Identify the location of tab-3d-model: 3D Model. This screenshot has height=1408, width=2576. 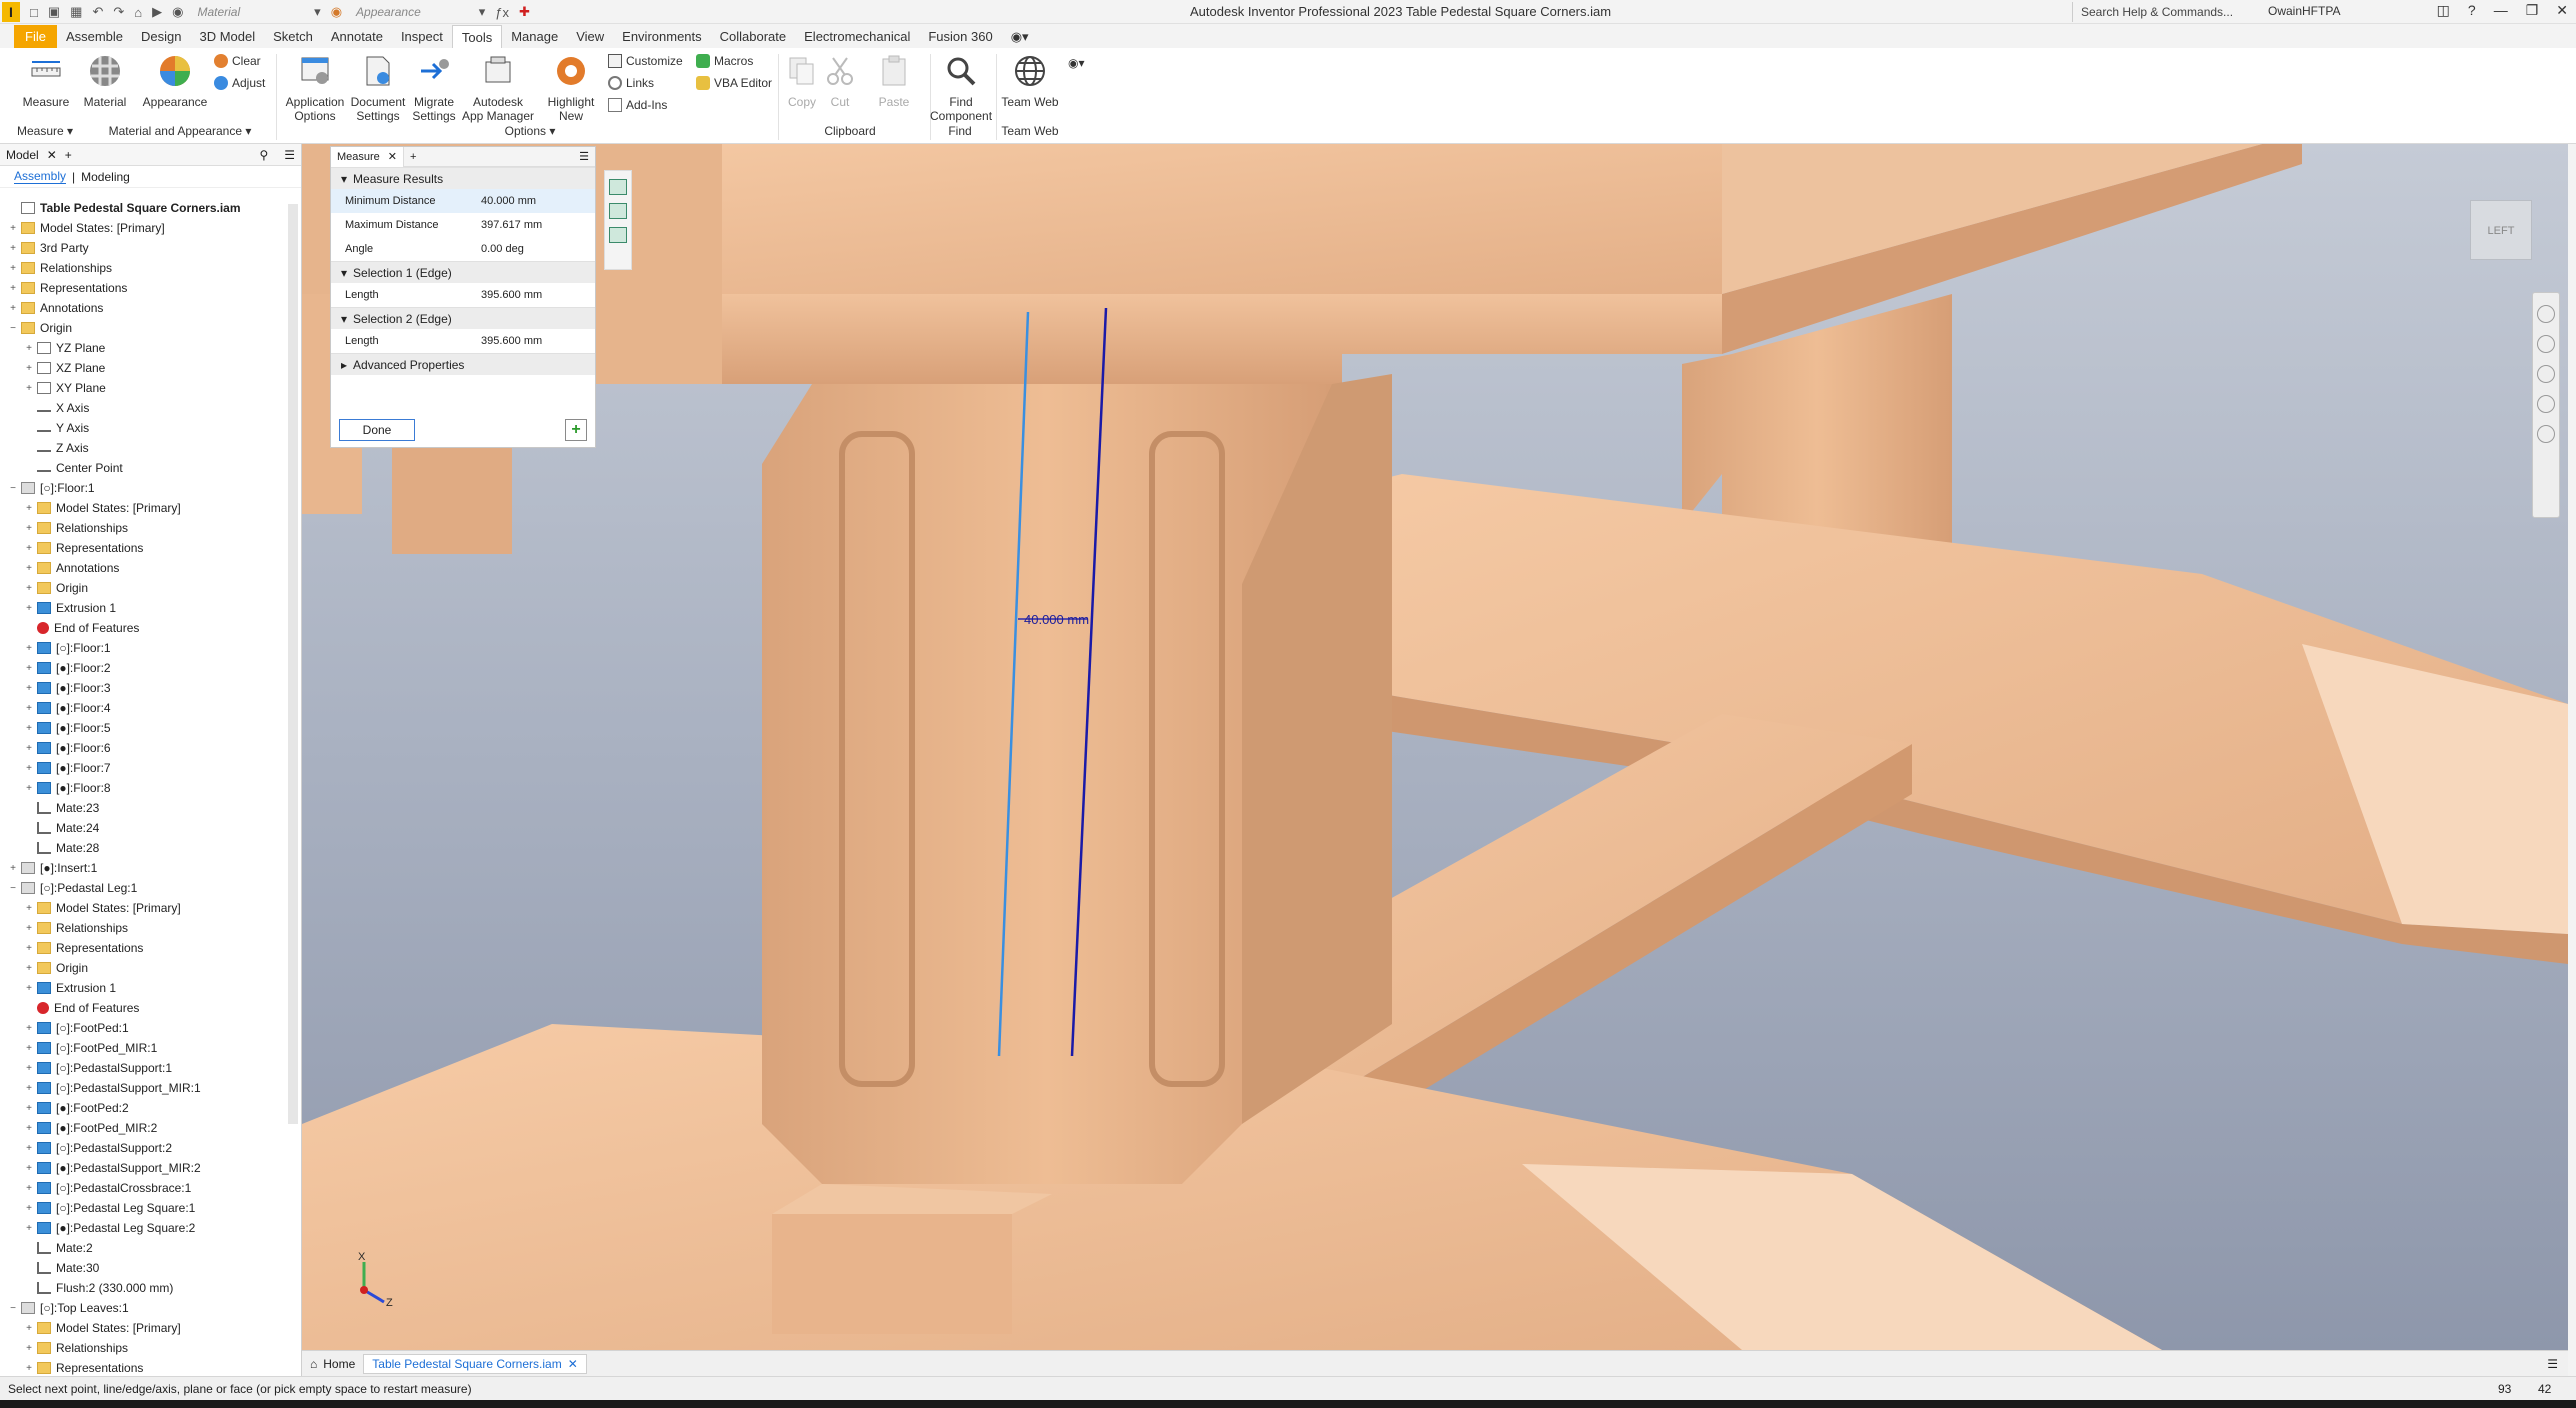
(228, 36).